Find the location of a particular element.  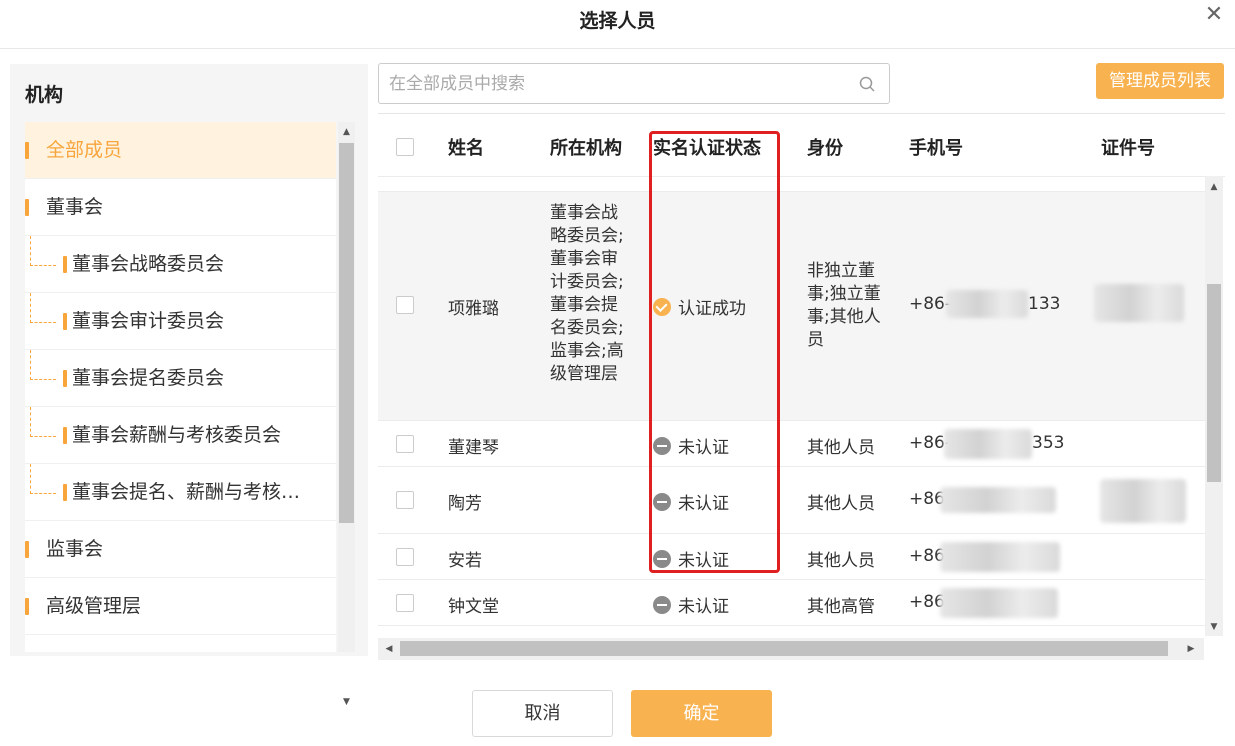

sidebar-item-compensation-committee: 董事会薪酬与考核委员会 is located at coordinates (180, 435).